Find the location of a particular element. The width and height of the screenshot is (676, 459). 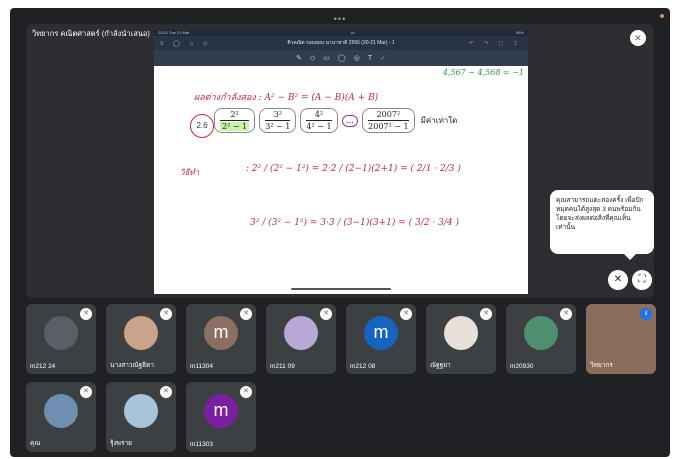

participant-name: m212 08 is located at coordinates (363, 366).